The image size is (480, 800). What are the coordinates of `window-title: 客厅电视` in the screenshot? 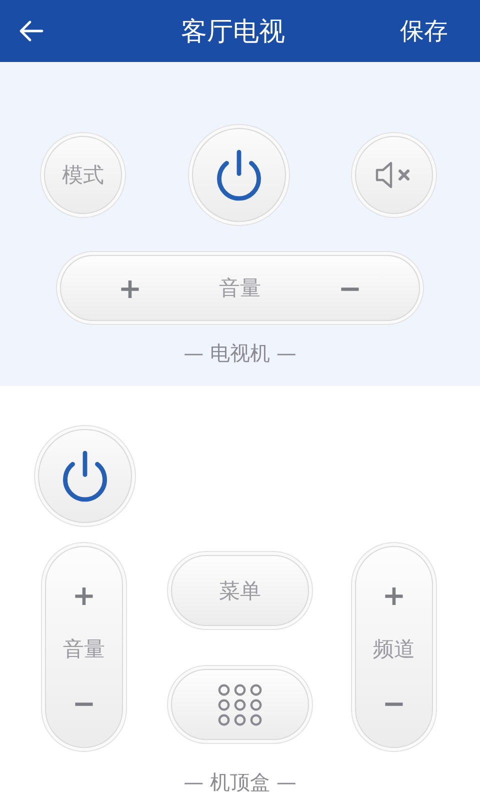 It's located at (233, 32).